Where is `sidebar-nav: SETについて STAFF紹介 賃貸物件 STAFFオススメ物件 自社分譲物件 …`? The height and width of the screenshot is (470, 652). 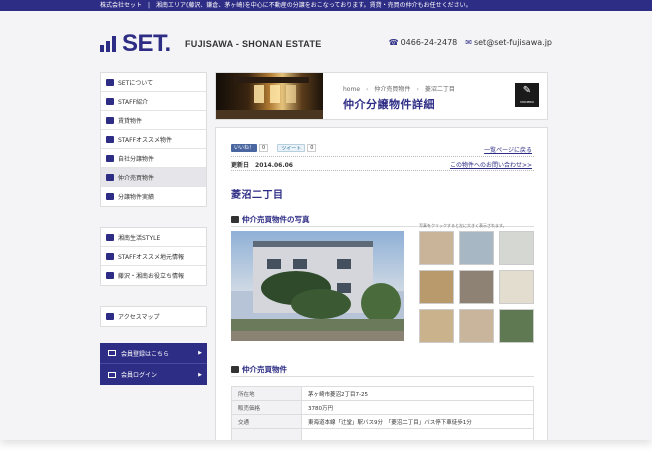 sidebar-nav: SETについて STAFF紹介 賃貸物件 STAFFオススメ物件 自社分譲物件 … is located at coordinates (153, 205).